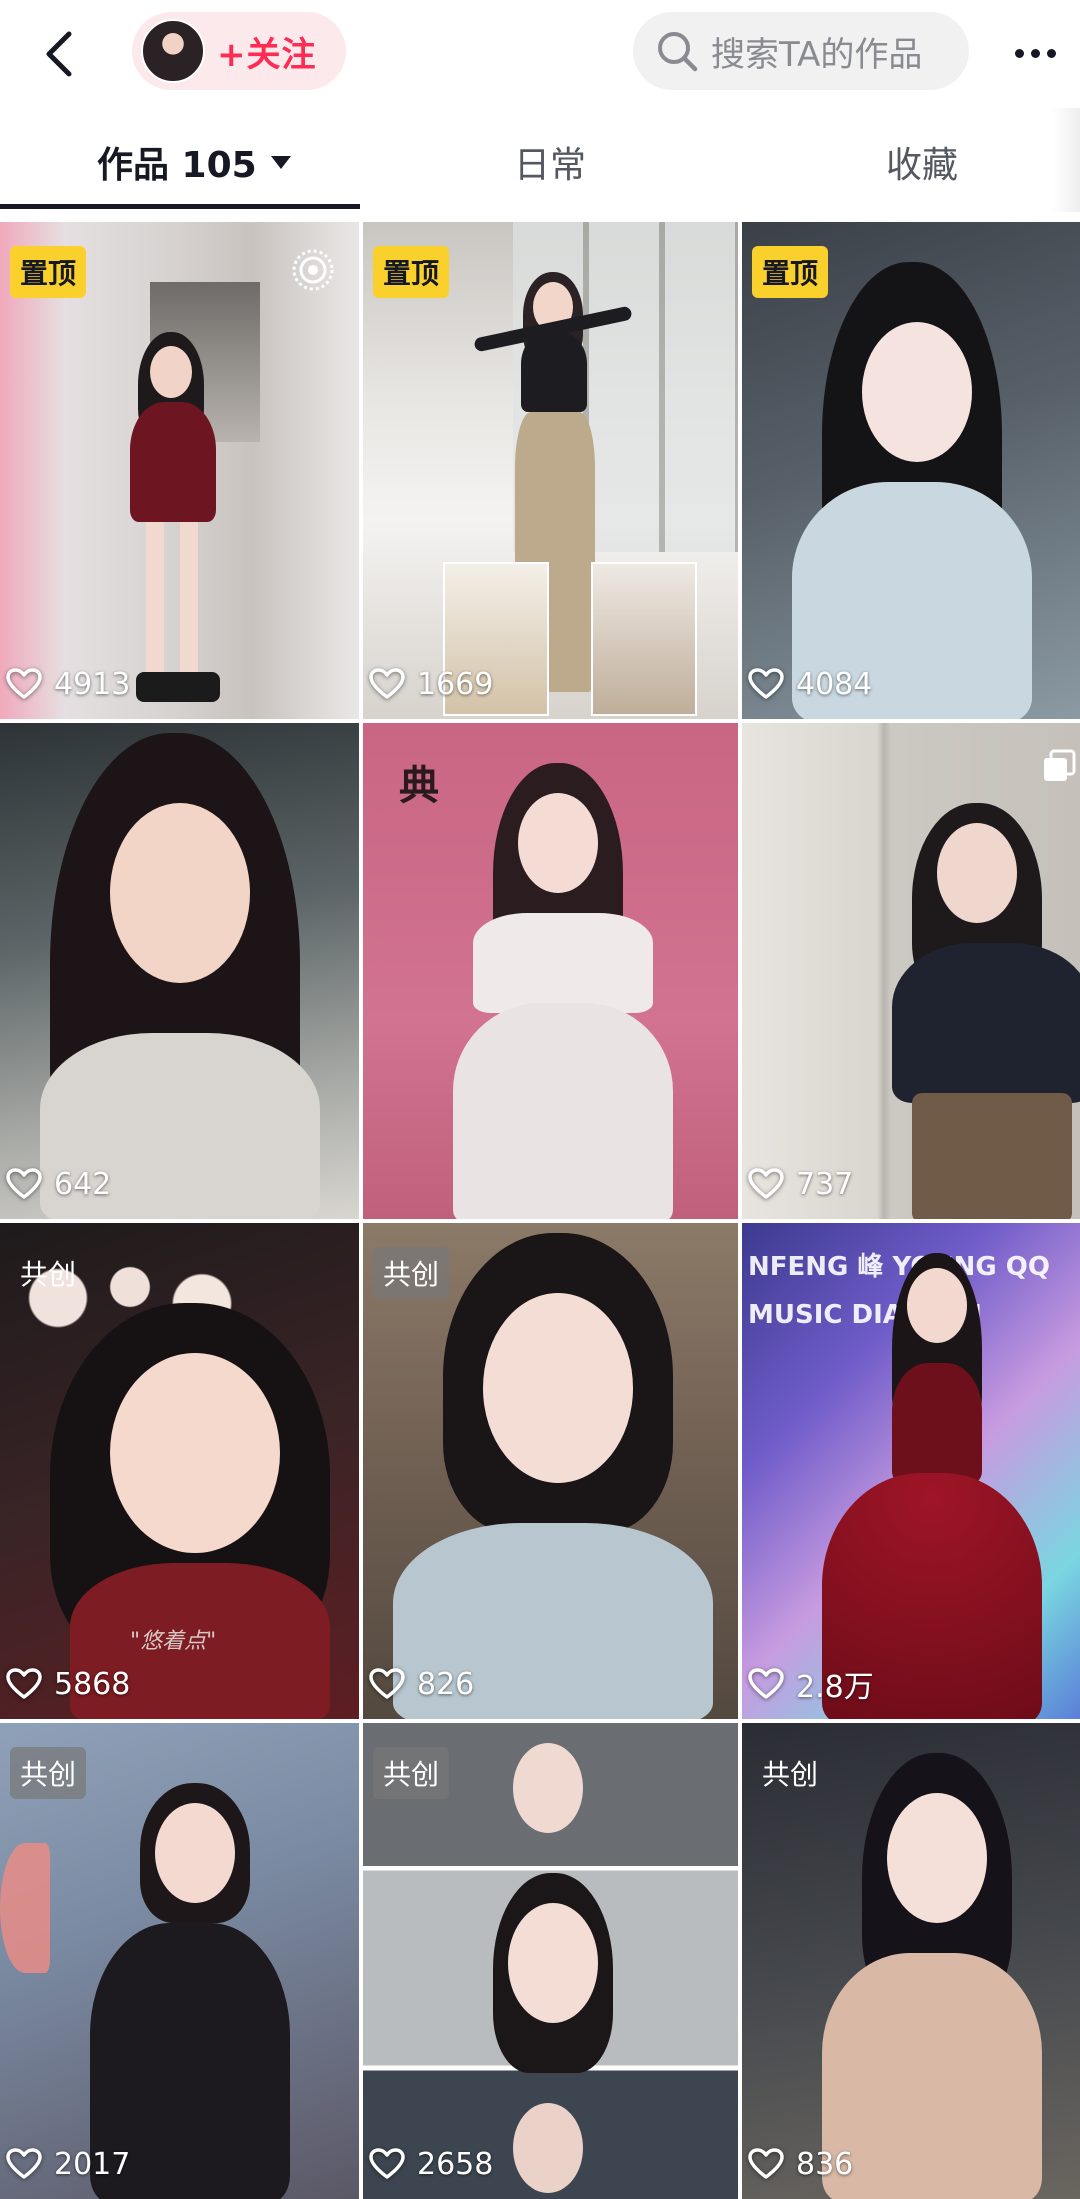 The width and height of the screenshot is (1080, 2199). I want to click on video-card: 共创 826, so click(550, 1471).